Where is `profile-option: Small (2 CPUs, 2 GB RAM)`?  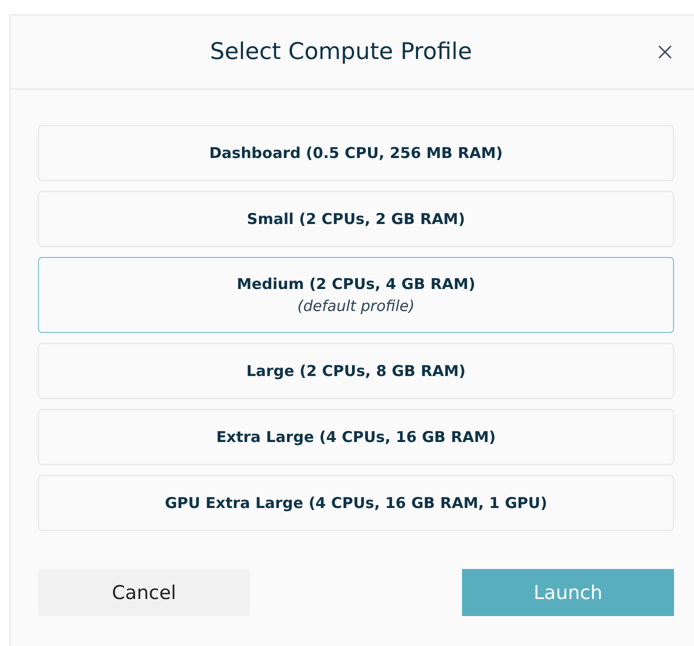
profile-option: Small (2 CPUs, 2 GB RAM) is located at coordinates (356, 219).